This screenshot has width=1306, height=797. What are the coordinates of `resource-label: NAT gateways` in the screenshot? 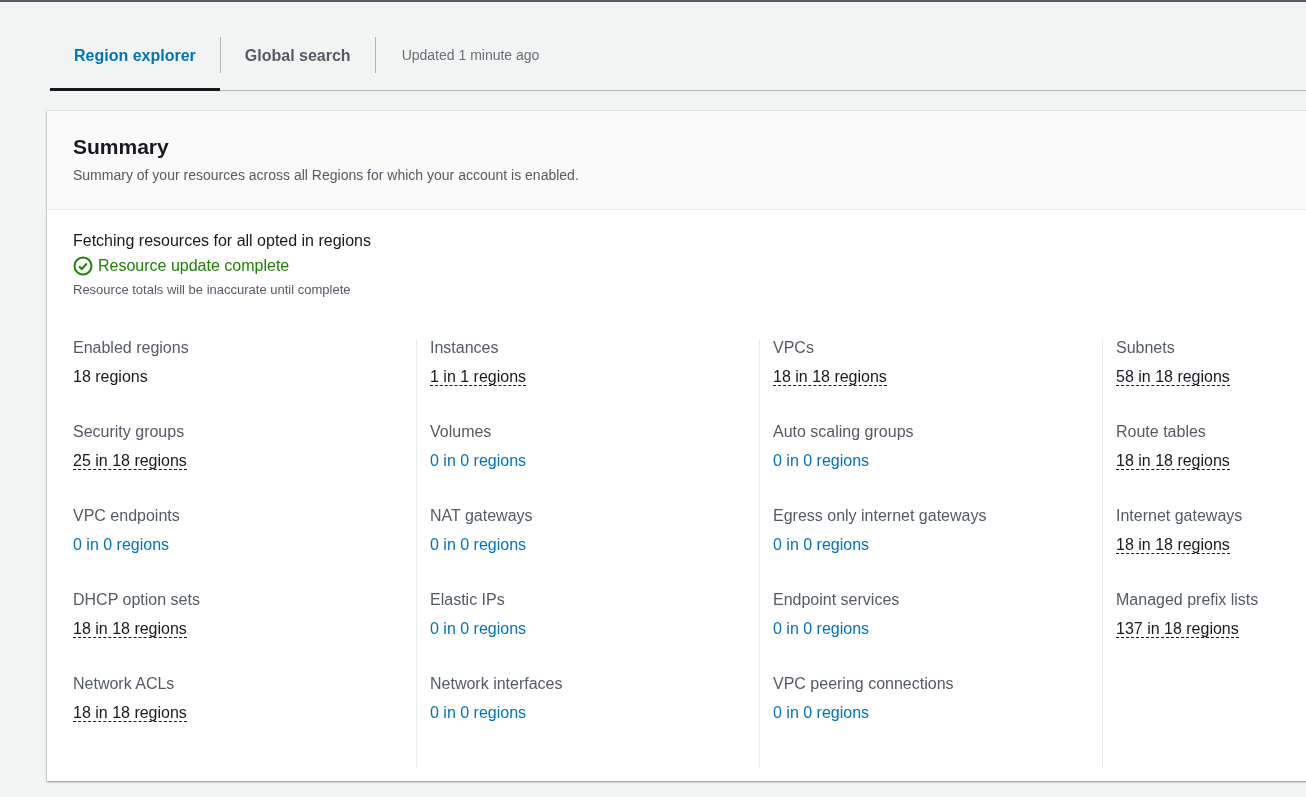 It's located at (482, 516).